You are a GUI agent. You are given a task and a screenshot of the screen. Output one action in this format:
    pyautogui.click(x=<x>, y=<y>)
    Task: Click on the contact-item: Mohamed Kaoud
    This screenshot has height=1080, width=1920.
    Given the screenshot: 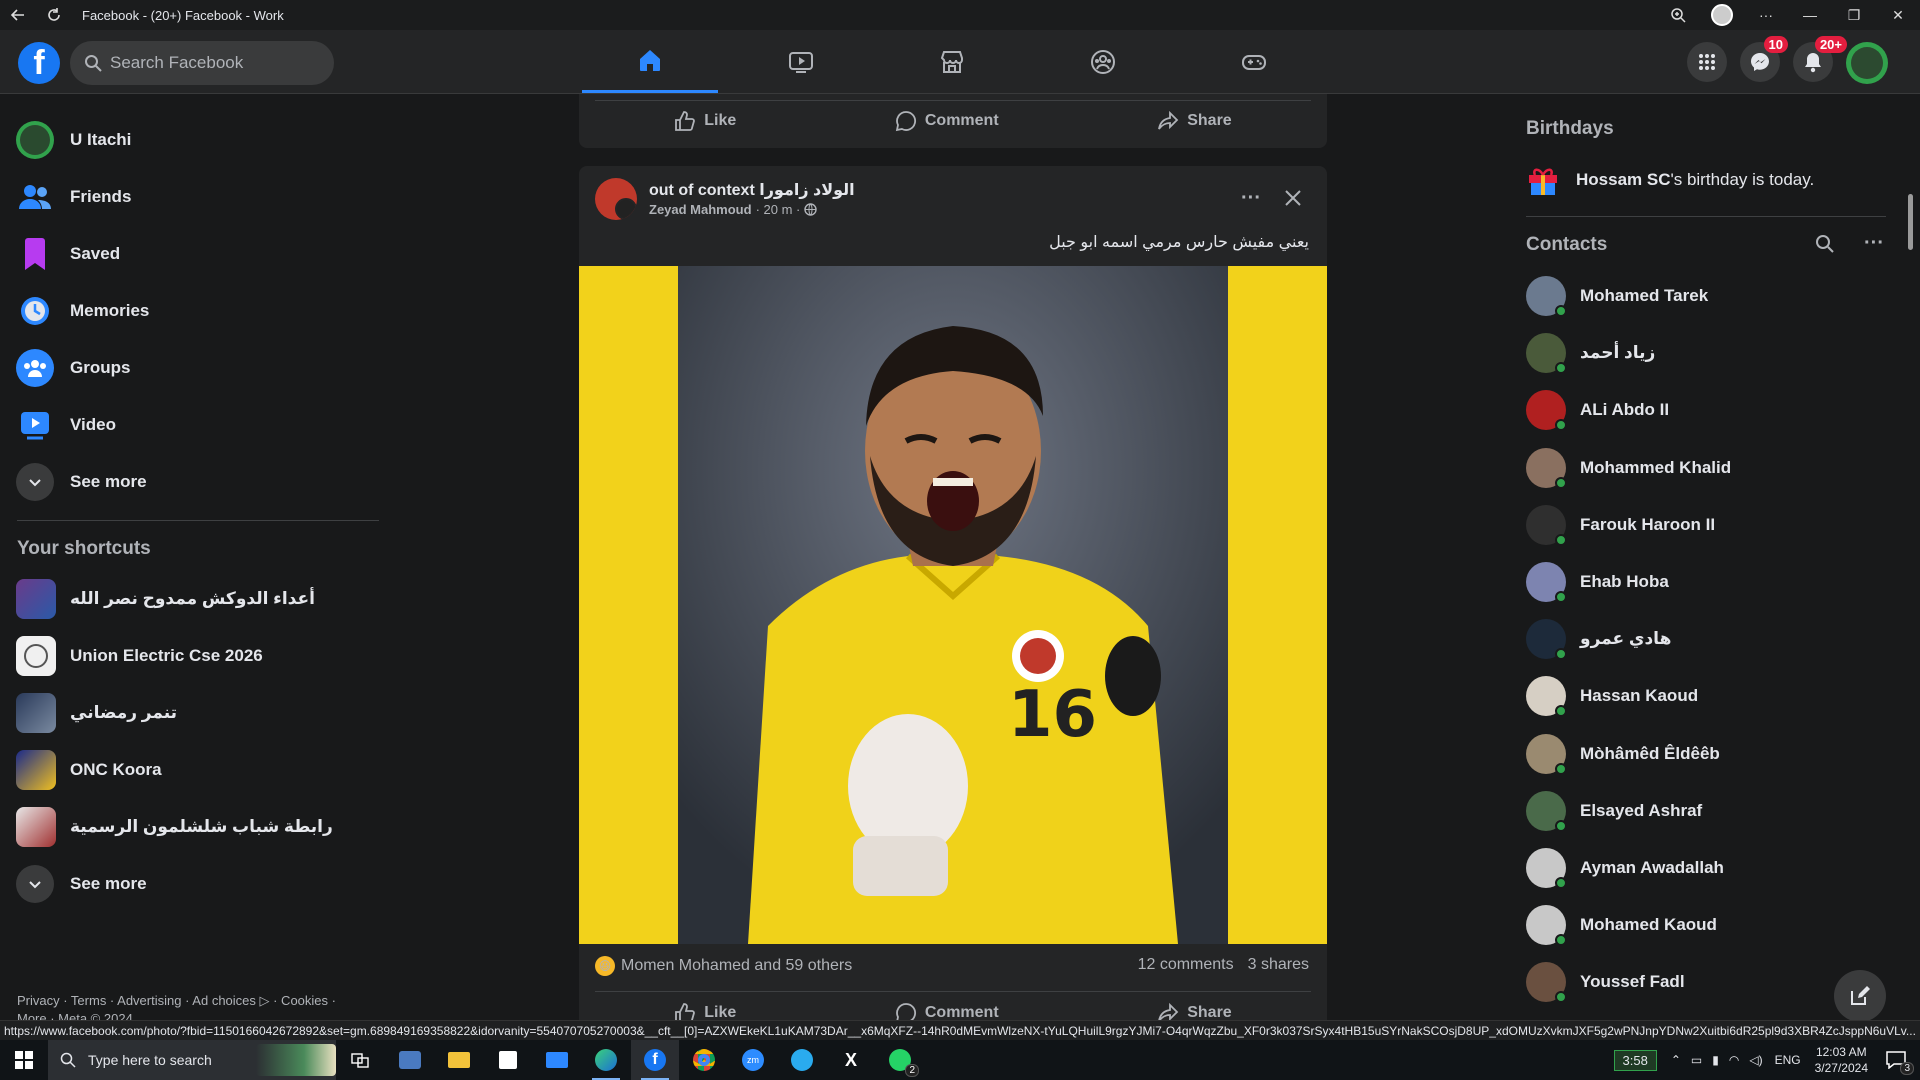 What is the action you would take?
    pyautogui.click(x=1621, y=925)
    